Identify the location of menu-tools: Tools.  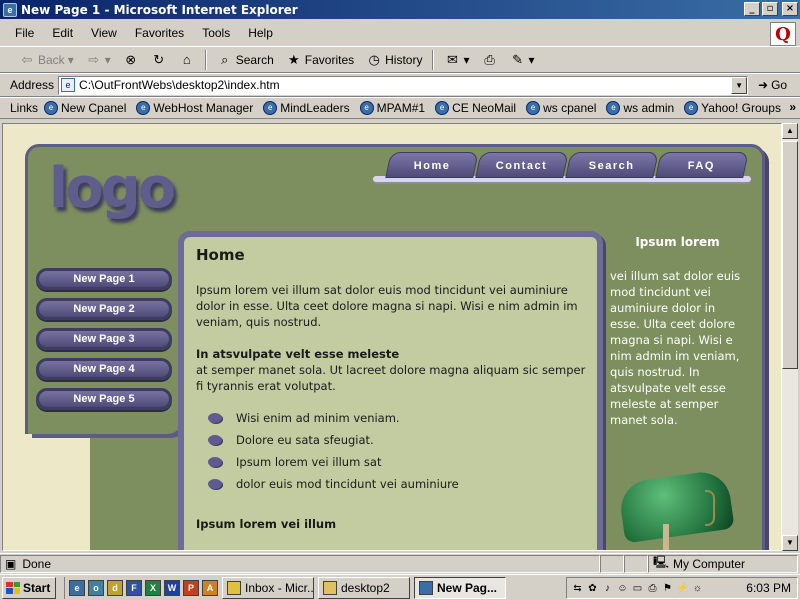
(216, 33).